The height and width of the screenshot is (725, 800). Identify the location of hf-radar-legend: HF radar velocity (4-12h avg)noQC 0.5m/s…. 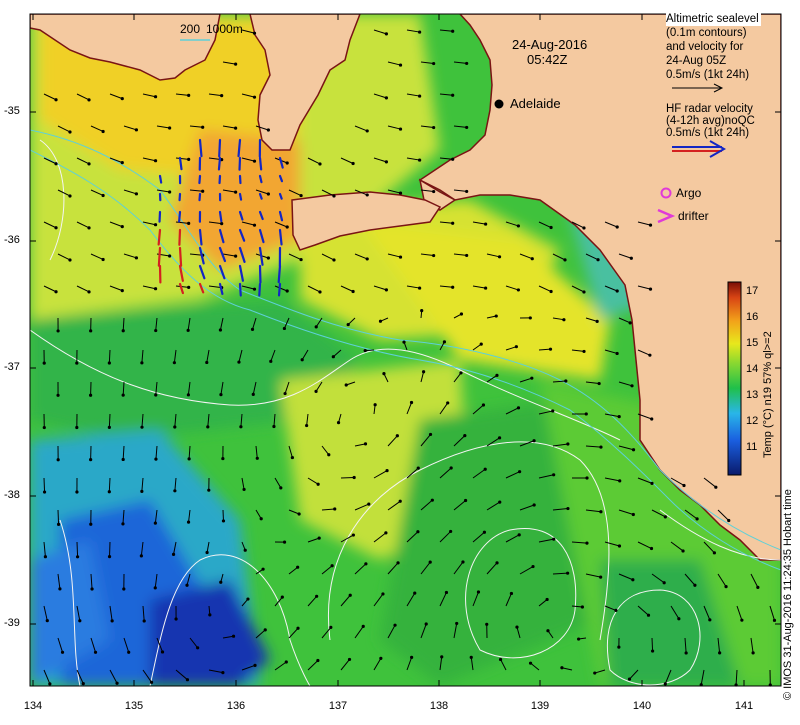
(710, 121).